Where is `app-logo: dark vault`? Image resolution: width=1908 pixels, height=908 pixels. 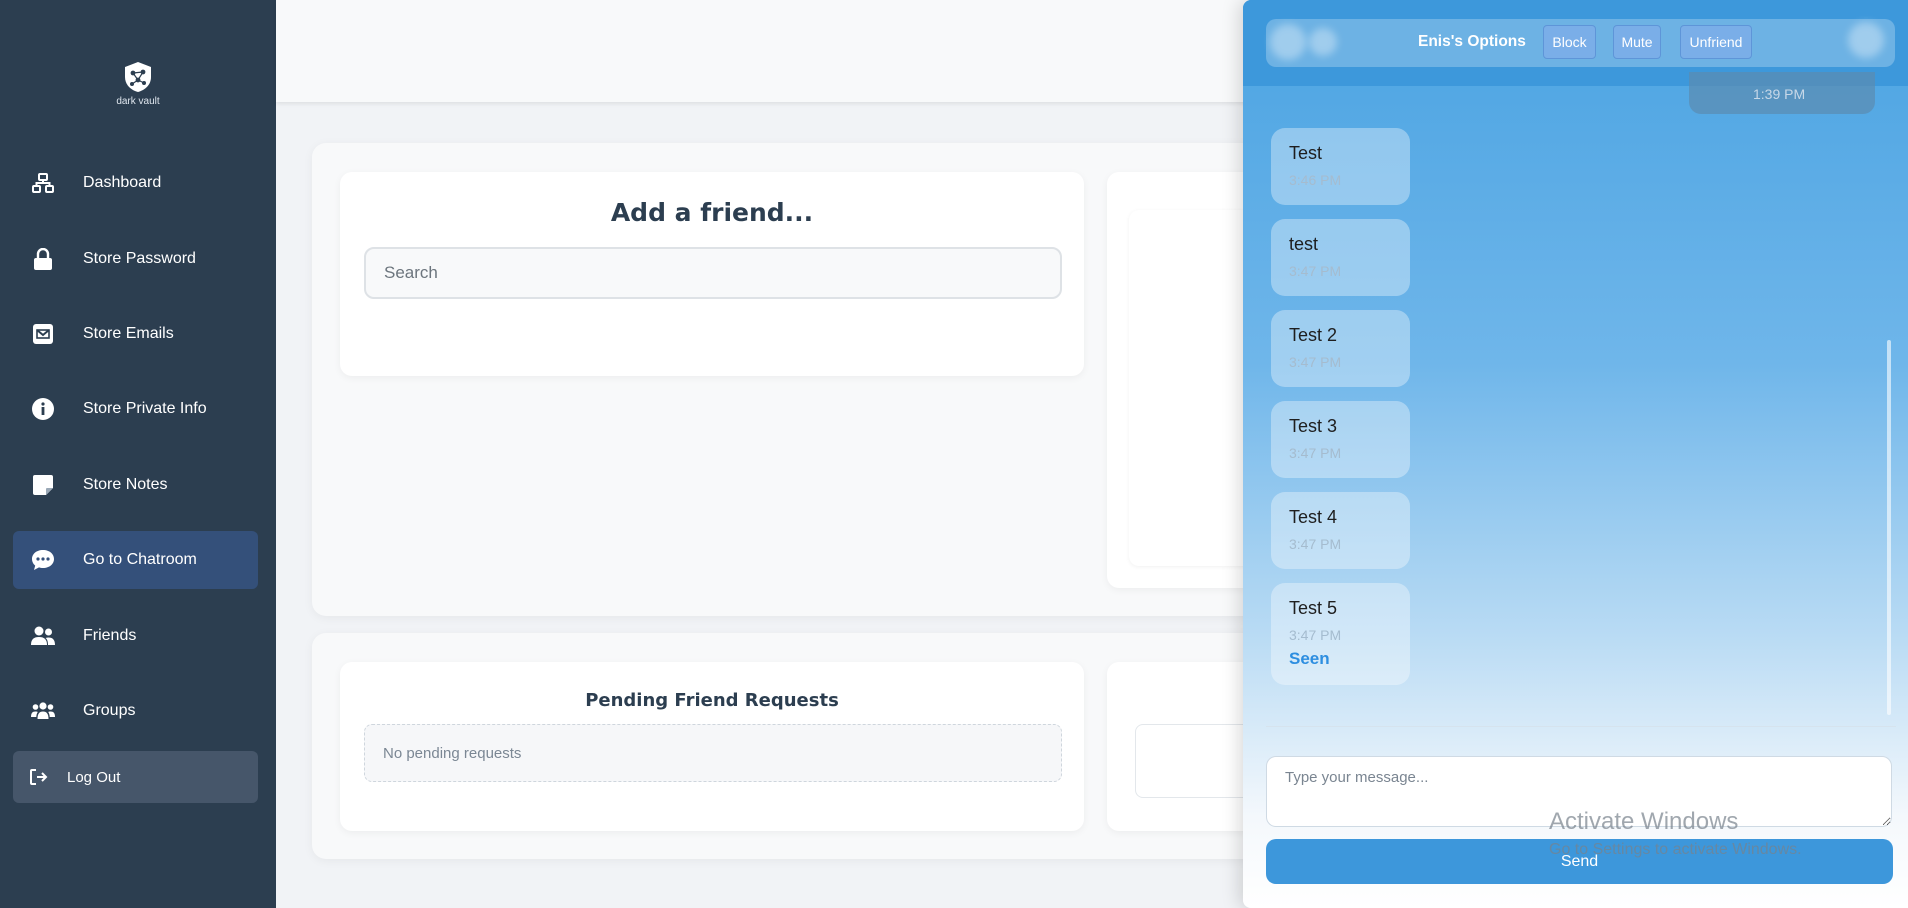
app-logo: dark vault is located at coordinates (138, 83).